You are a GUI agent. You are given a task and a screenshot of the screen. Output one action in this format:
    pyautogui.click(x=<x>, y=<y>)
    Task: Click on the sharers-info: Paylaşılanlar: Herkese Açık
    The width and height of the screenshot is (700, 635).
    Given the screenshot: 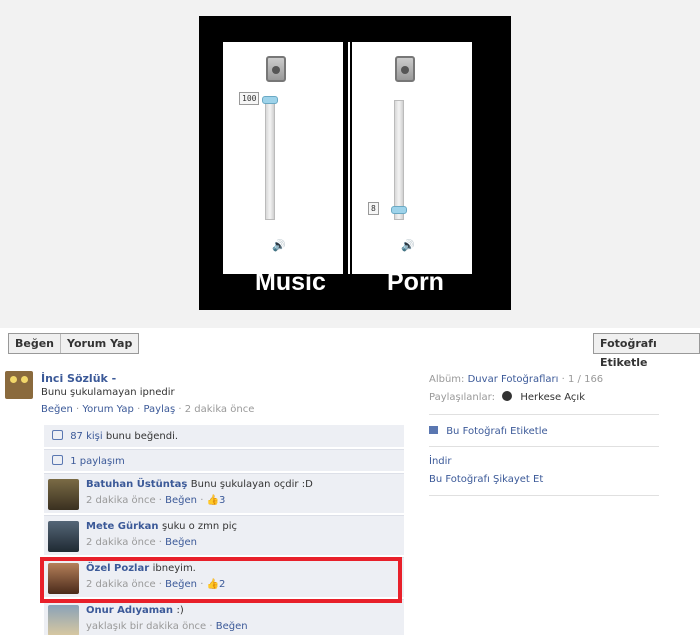 What is the action you would take?
    pyautogui.click(x=507, y=397)
    